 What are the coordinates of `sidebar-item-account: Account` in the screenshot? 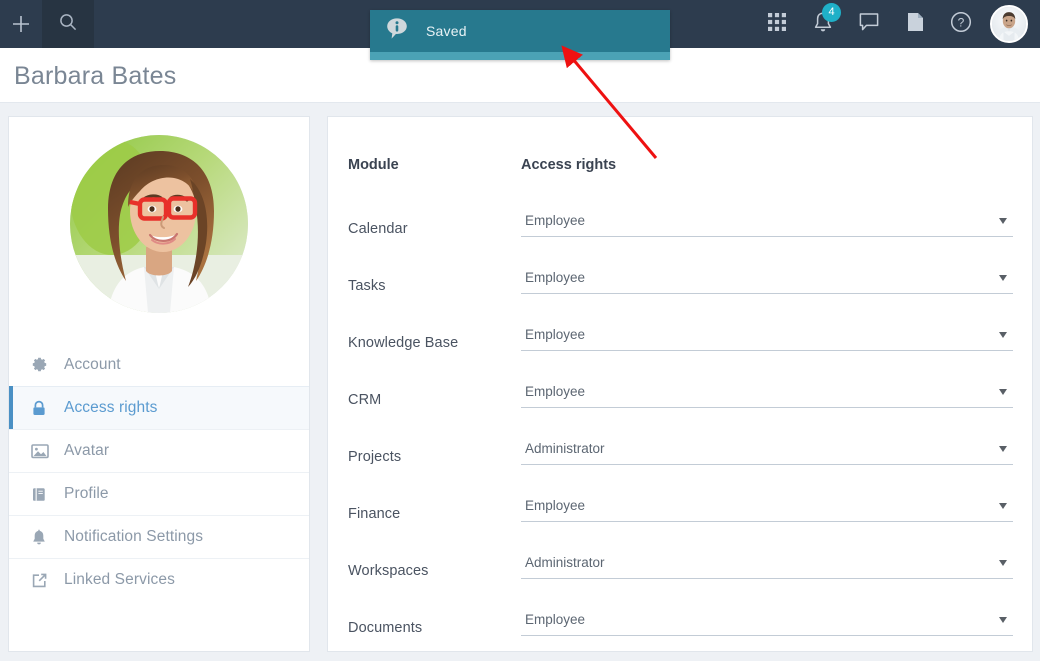 It's located at (159, 364).